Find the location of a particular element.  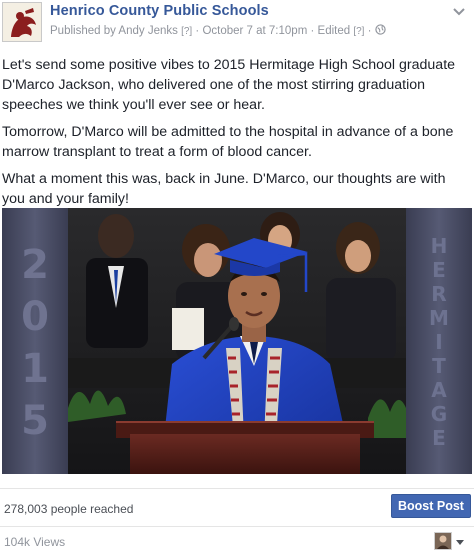

view-count: 104k Views is located at coordinates (35, 542).